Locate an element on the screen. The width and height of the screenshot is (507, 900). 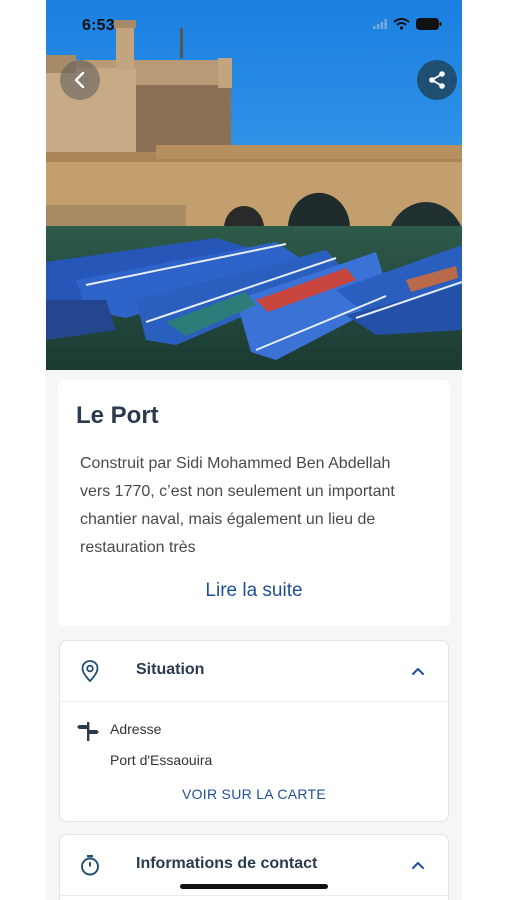
status-icons is located at coordinates (407, 24).